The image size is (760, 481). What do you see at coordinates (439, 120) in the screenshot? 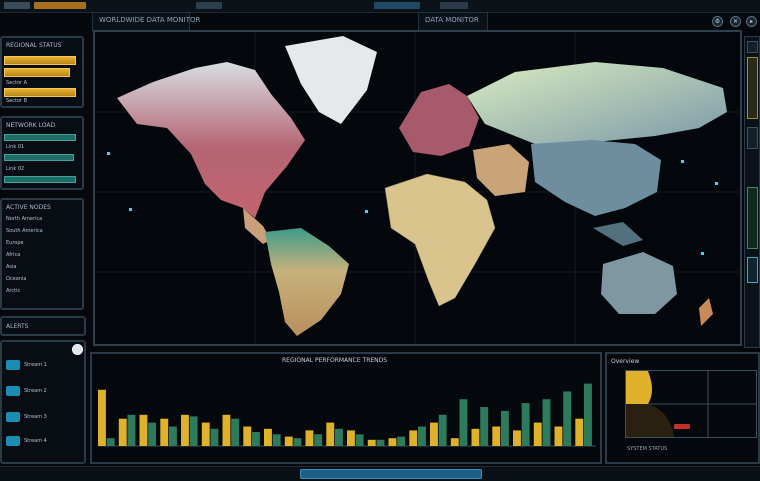
I see `region-europe` at bounding box center [439, 120].